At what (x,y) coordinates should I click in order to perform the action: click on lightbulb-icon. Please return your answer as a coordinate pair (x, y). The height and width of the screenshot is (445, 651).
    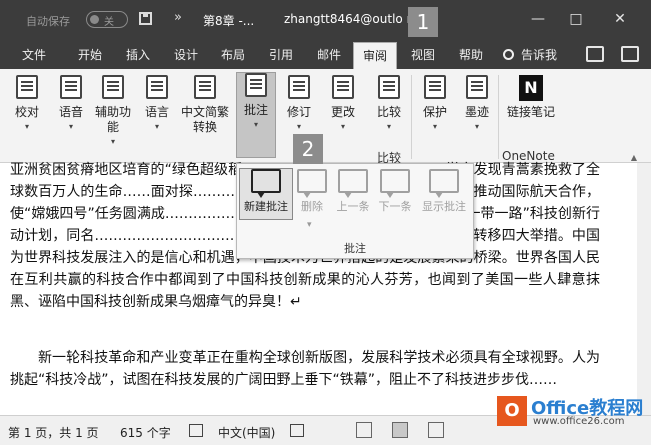
    Looking at the image, I should click on (508, 54).